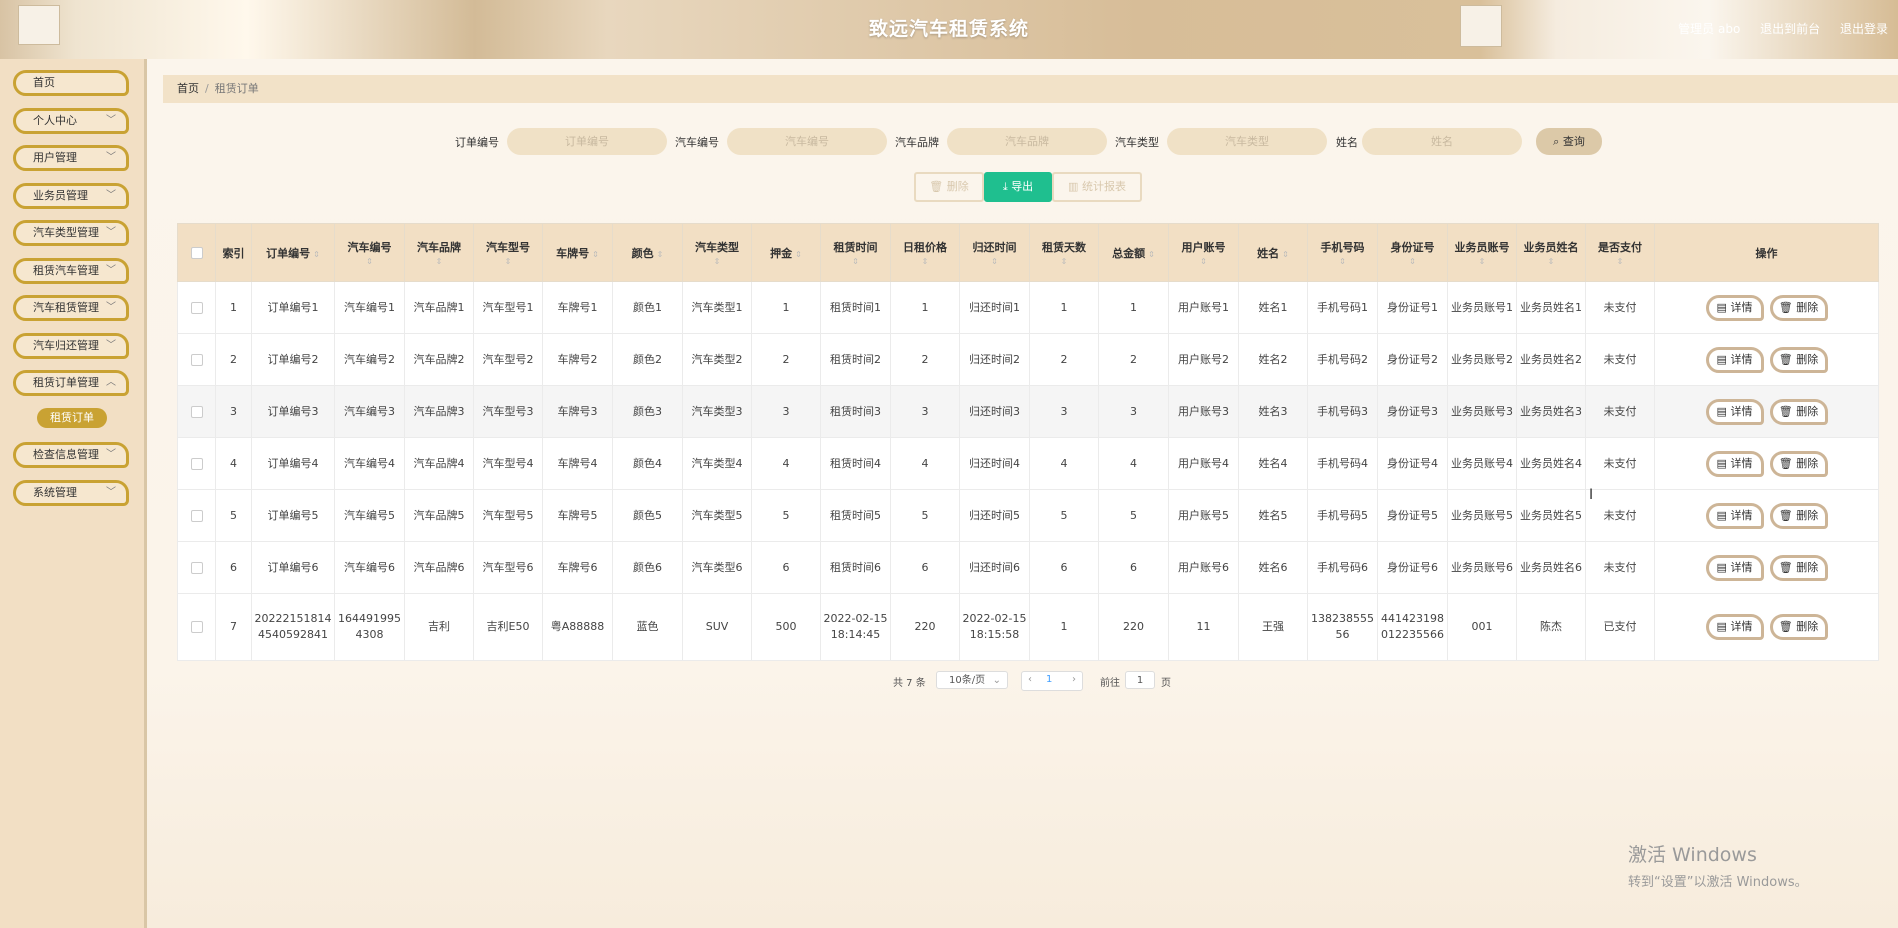 The height and width of the screenshot is (928, 1898). Describe the element at coordinates (1790, 29) in the screenshot. I see `back-to-front-link: 退出到前台` at that location.